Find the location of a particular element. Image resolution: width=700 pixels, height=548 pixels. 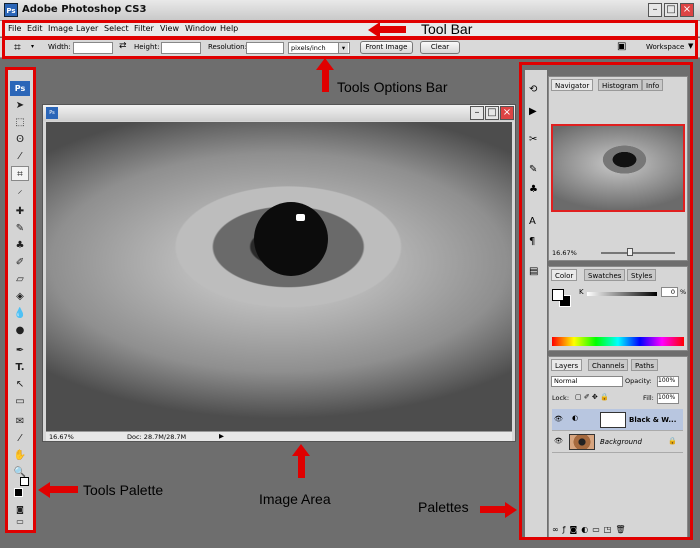

doc-minimize-button: – is located at coordinates (477, 113).